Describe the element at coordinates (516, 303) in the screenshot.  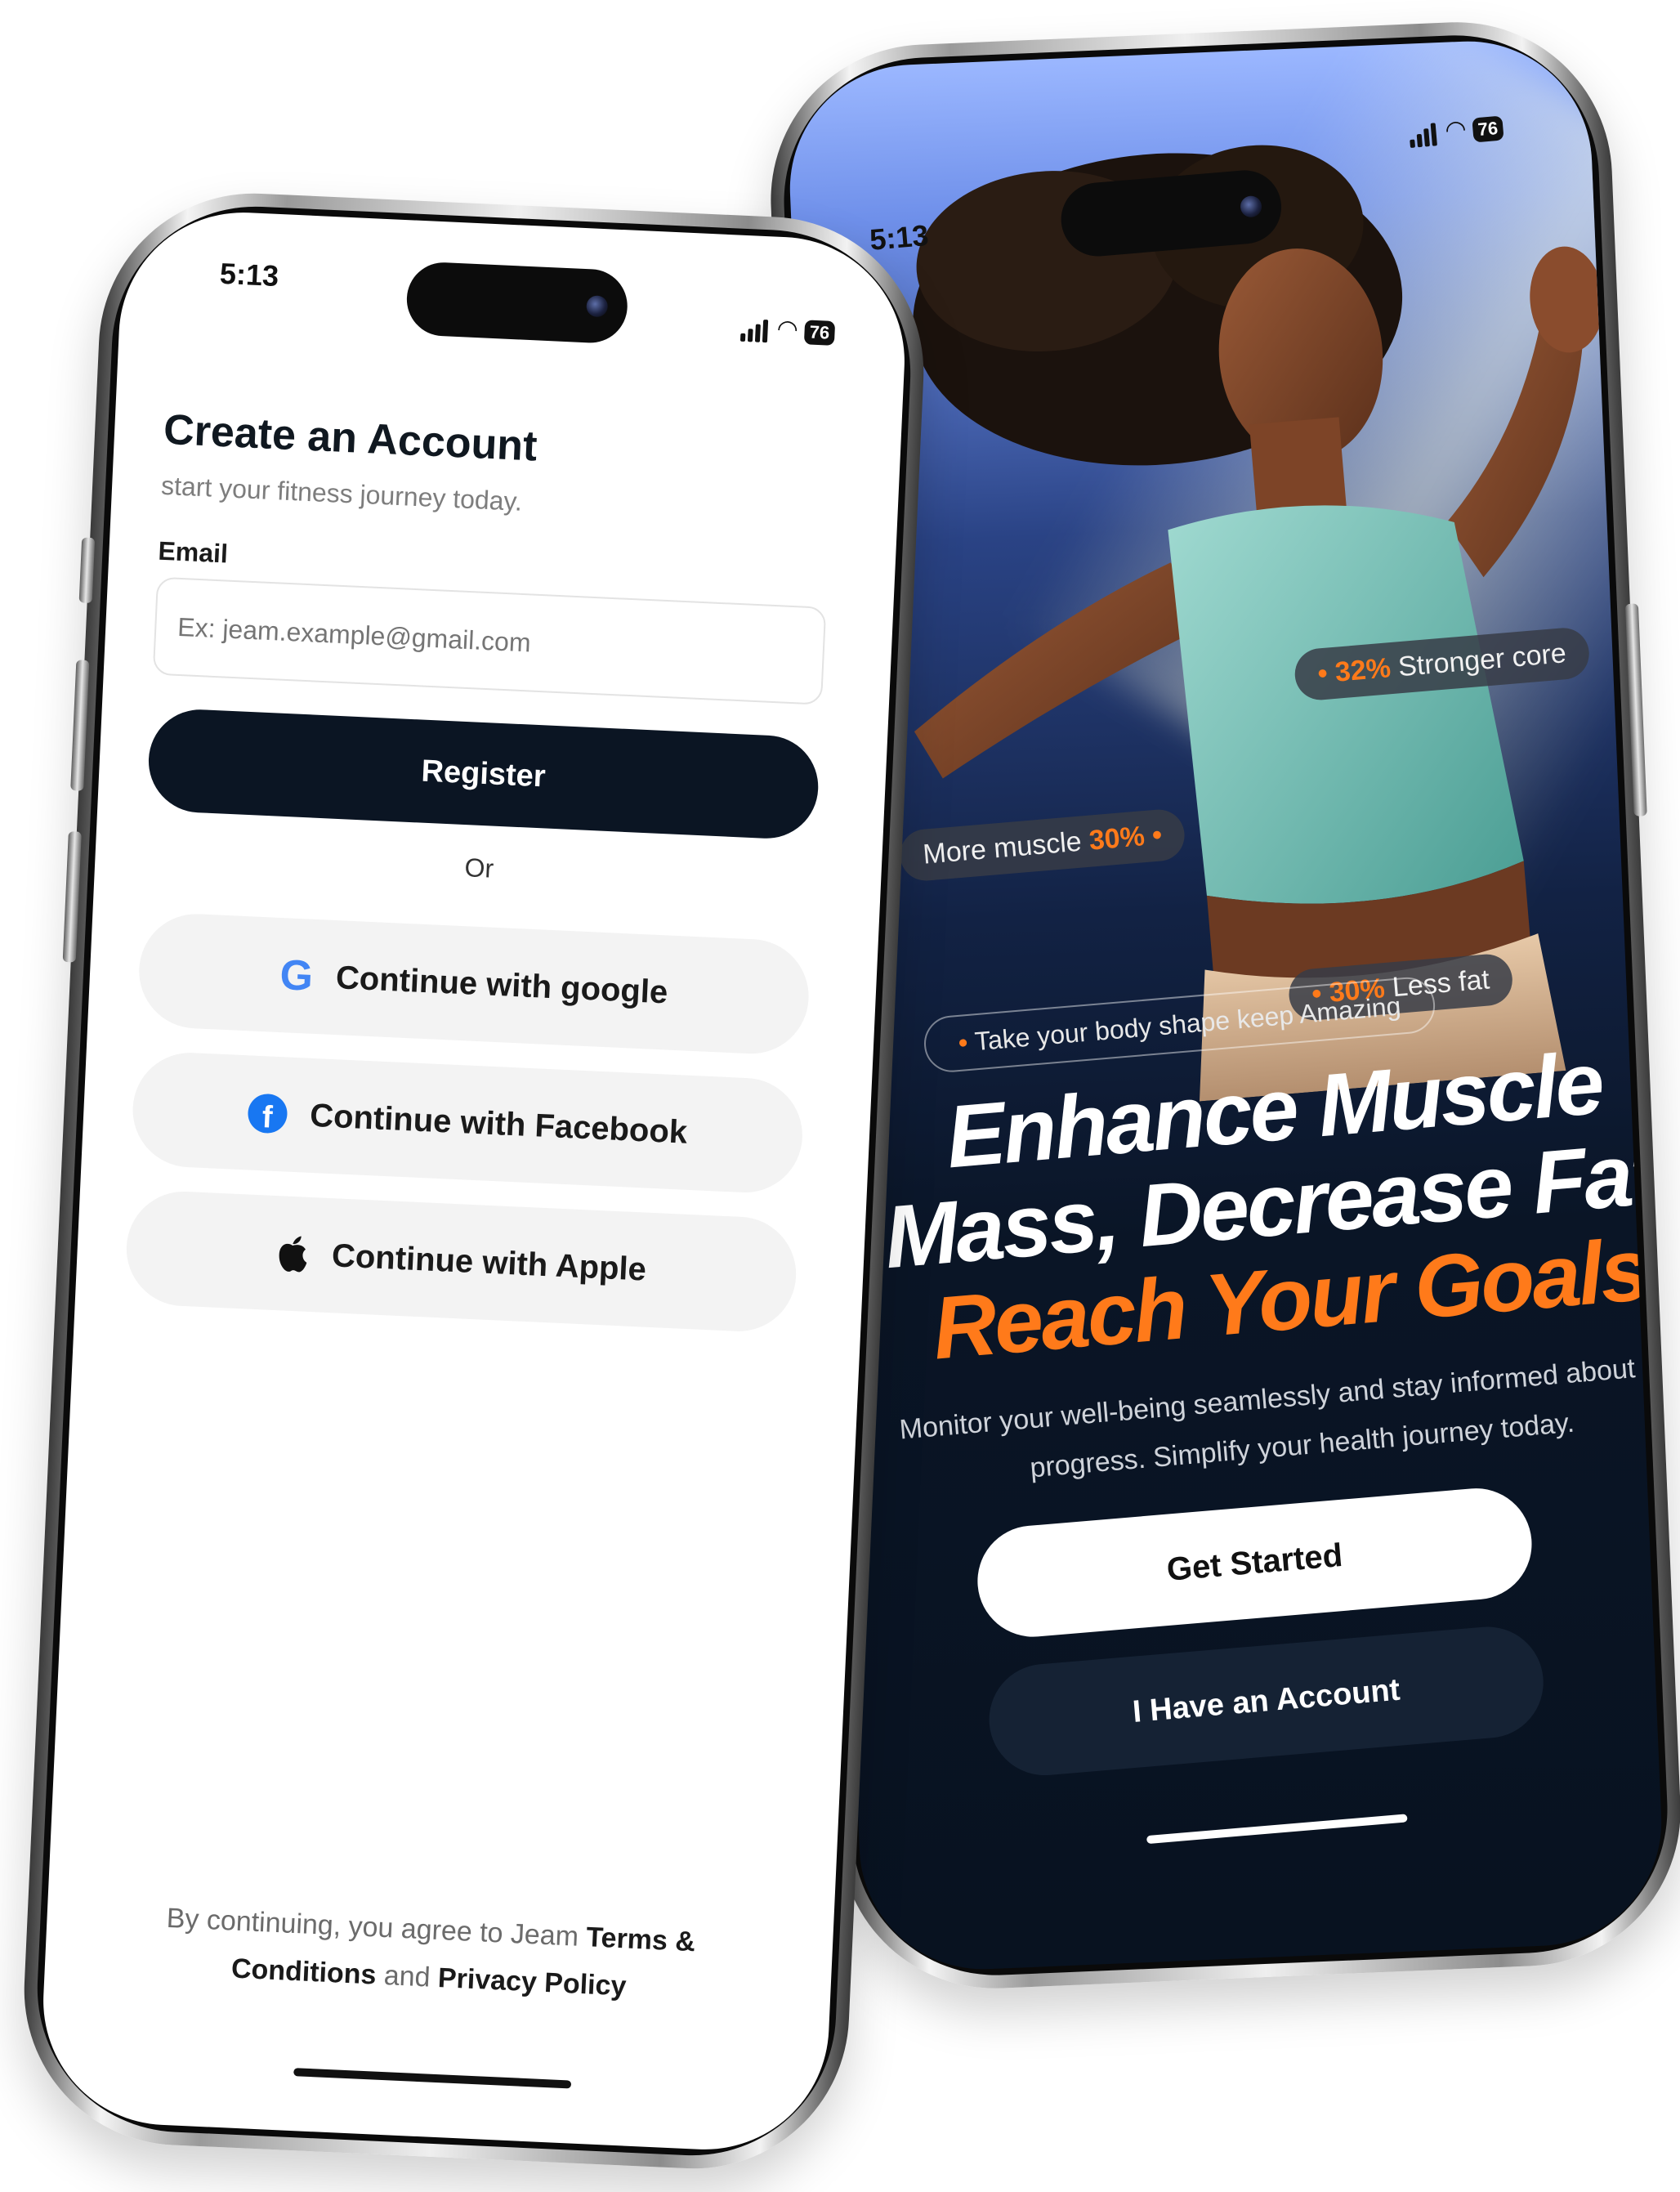
I see `dynamic-island` at that location.